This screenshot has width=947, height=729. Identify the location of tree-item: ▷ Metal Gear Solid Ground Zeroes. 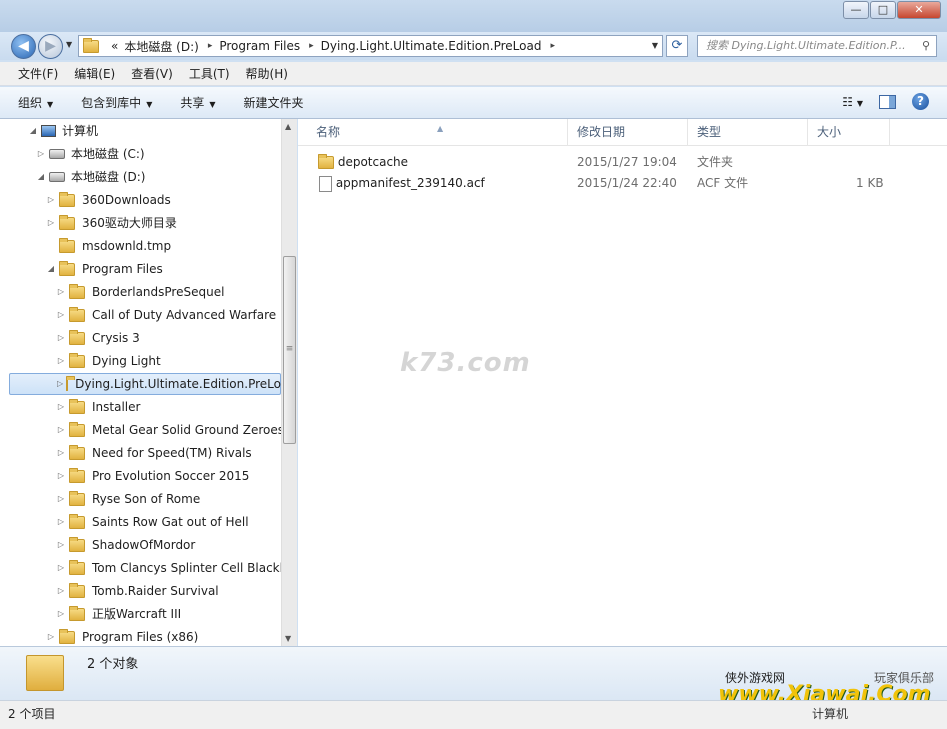
(170, 430).